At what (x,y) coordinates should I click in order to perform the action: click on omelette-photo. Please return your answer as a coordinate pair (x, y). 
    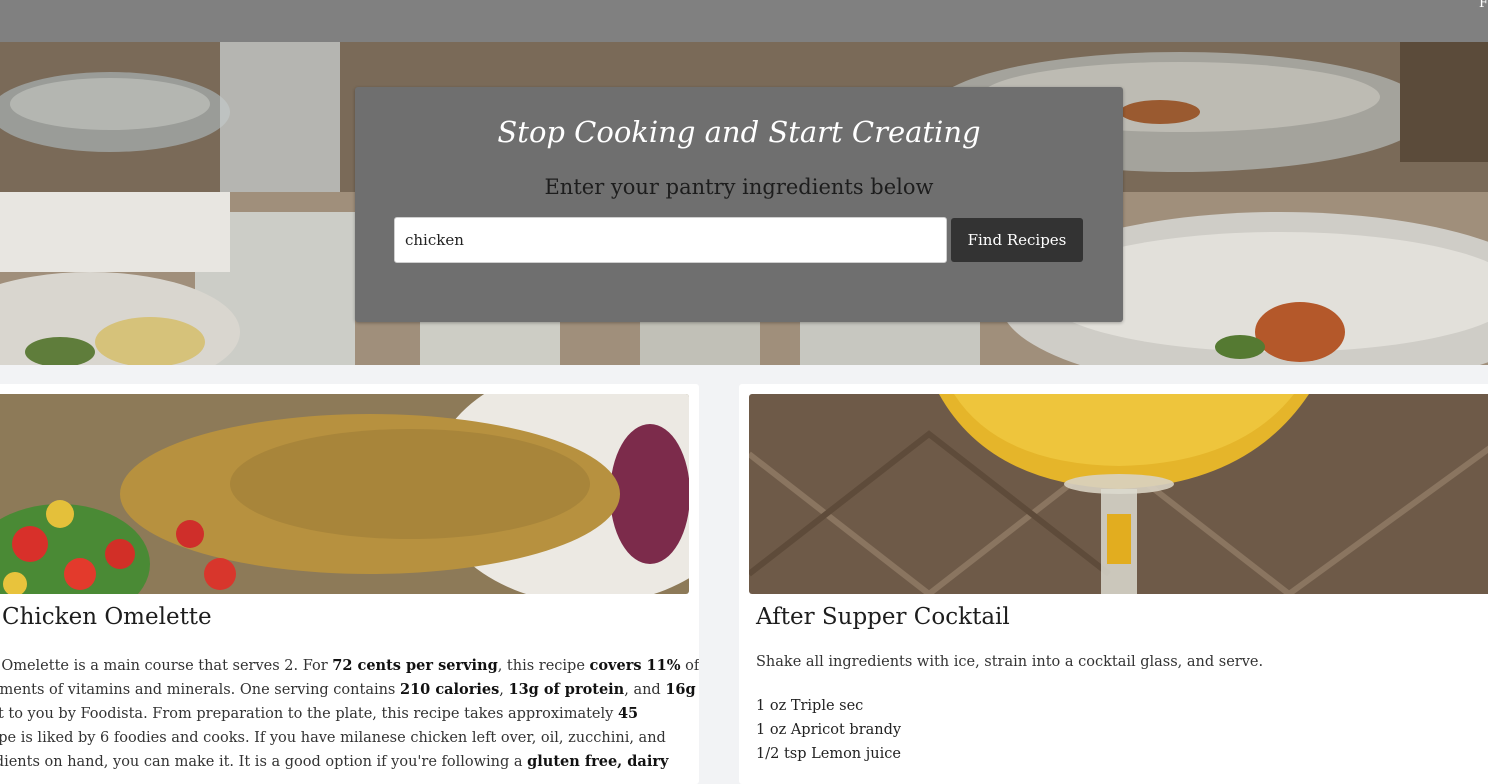
    Looking at the image, I should click on (344, 494).